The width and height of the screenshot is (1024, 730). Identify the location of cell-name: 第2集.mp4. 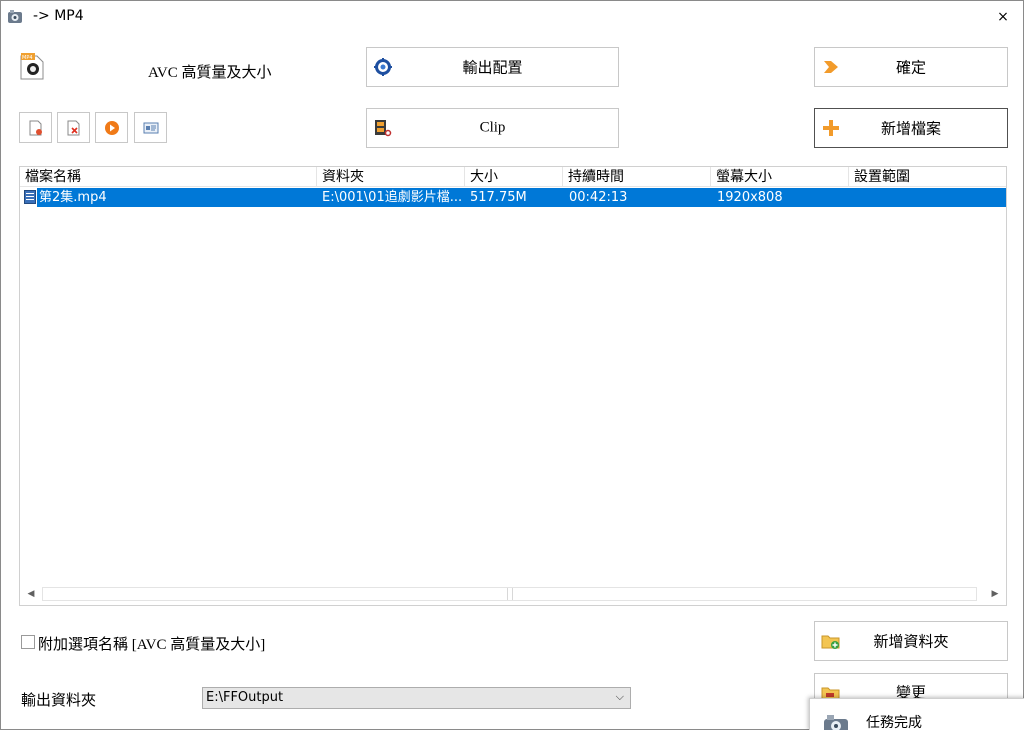
(73, 197).